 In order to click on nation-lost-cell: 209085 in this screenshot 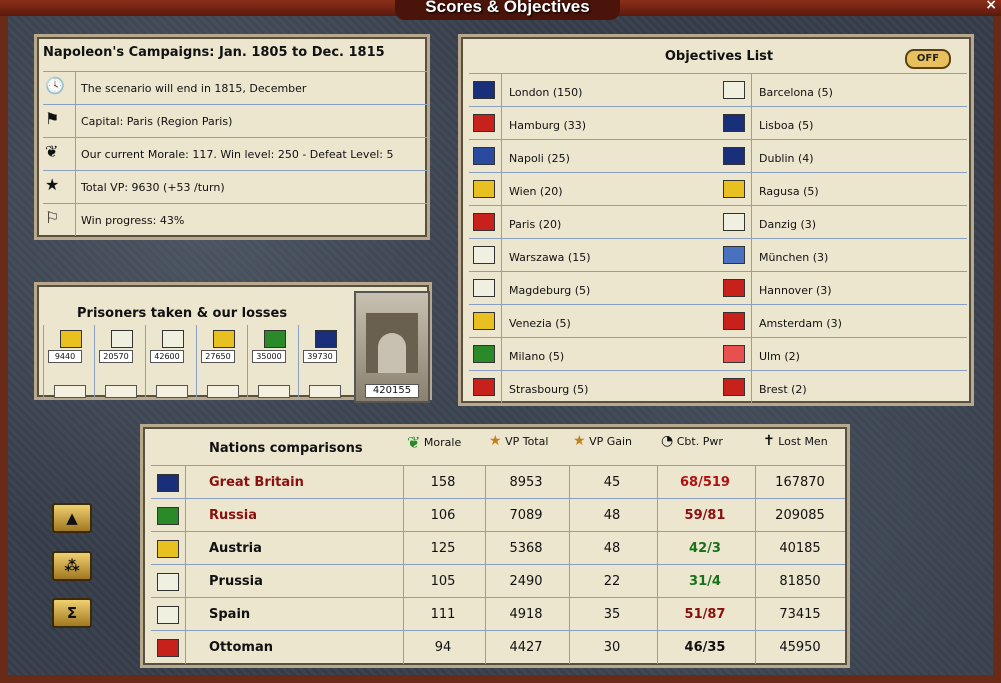, I will do `click(800, 515)`.